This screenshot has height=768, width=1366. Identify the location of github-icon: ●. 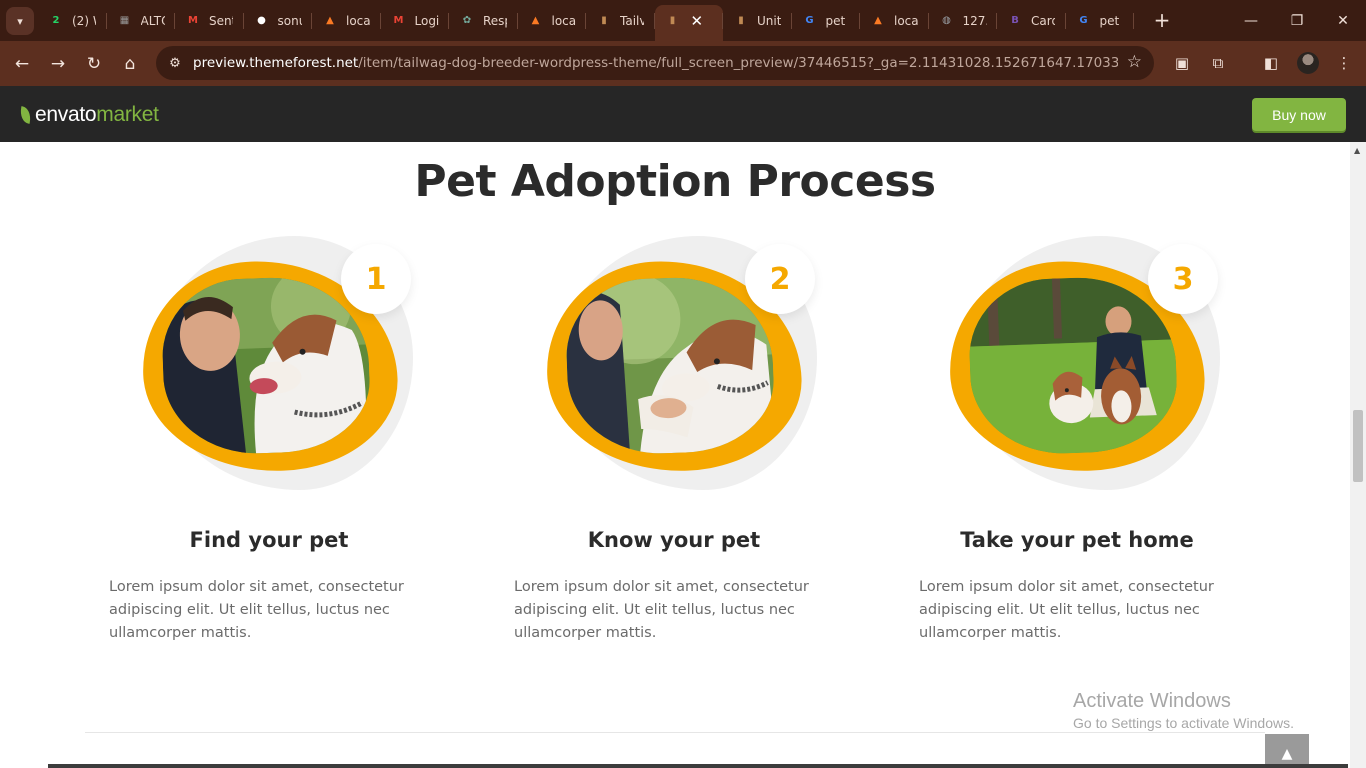
(261, 20).